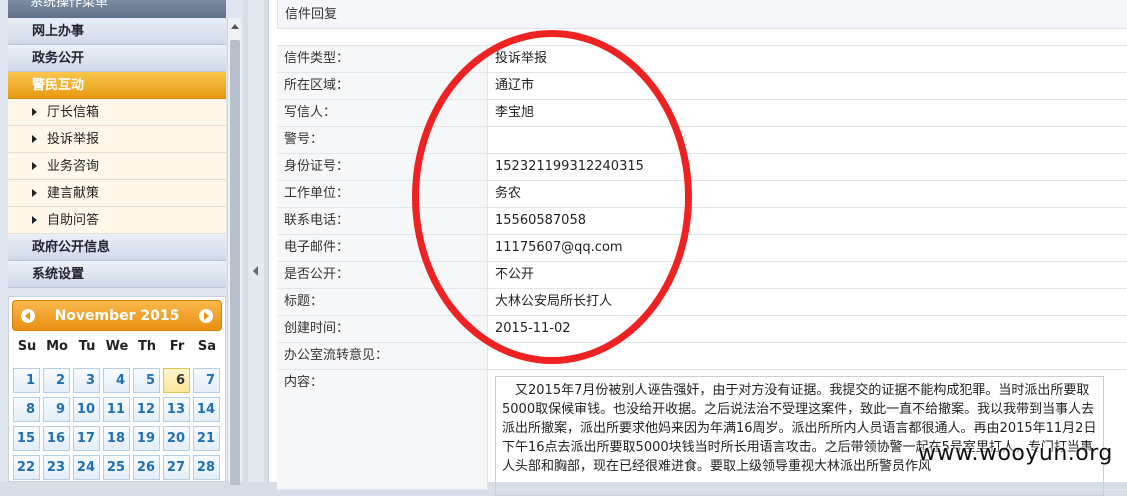  What do you see at coordinates (56, 467) in the screenshot?
I see `calendar-day-cell: 23` at bounding box center [56, 467].